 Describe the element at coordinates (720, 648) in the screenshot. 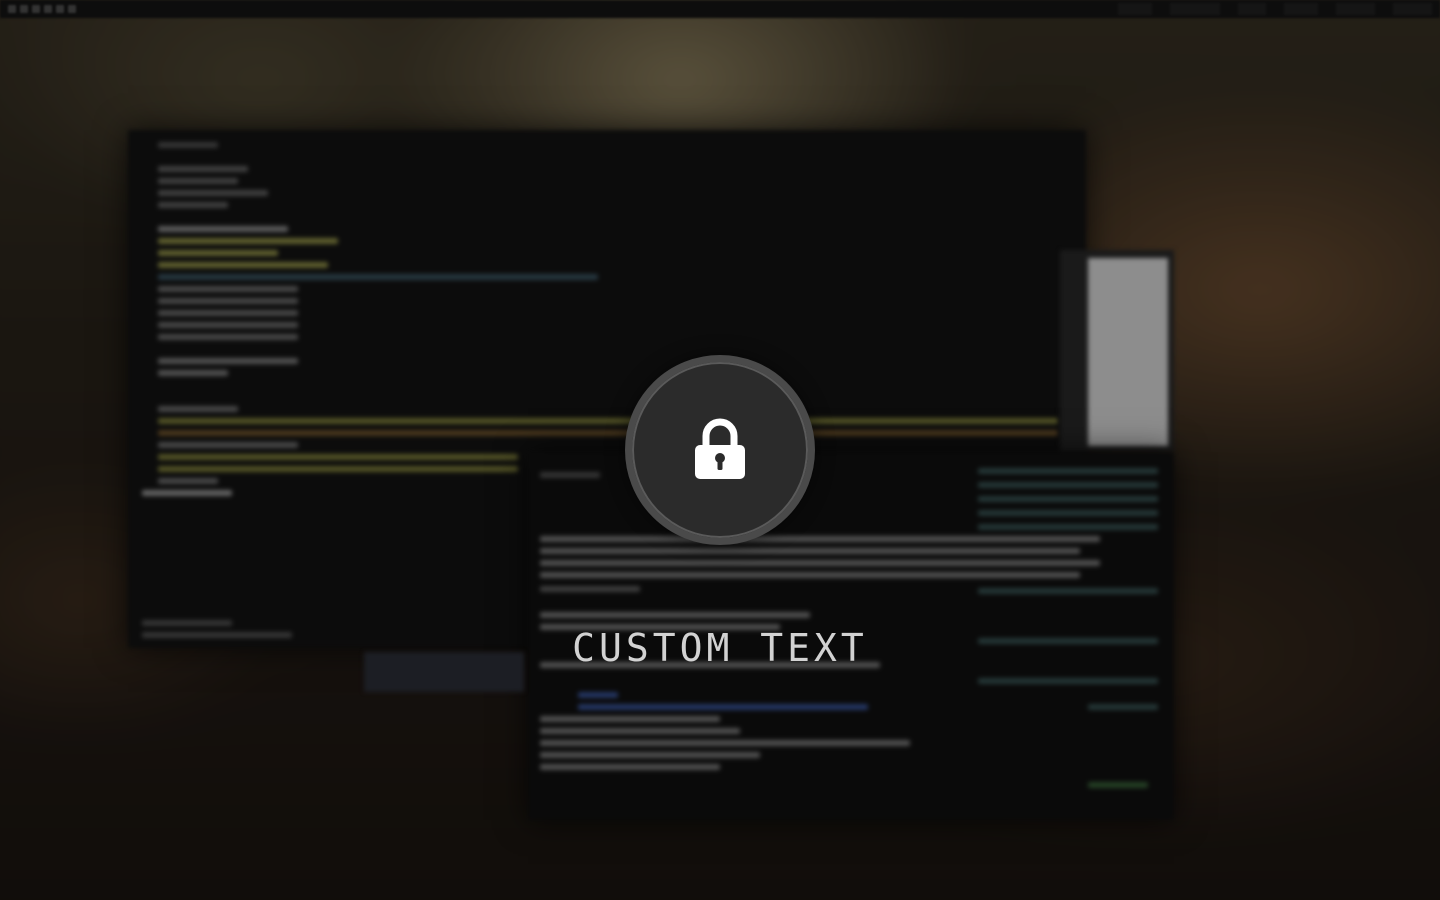

I see `lock-screen-message: CUSTOM TEXT` at that location.